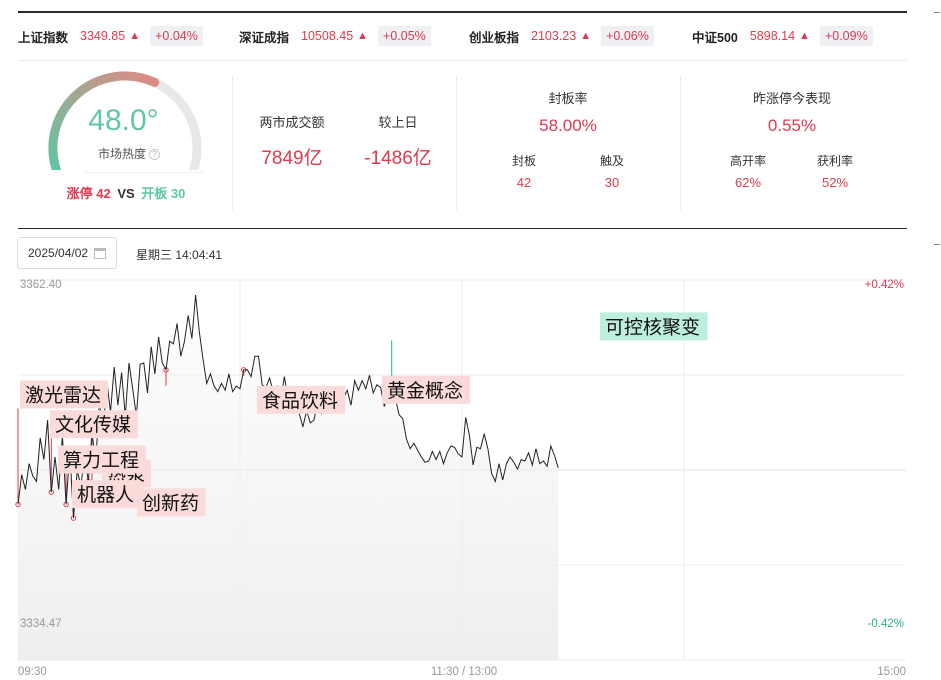 This screenshot has width=941, height=680. Describe the element at coordinates (568, 98) in the screenshot. I see `seal-rate-title: 封板率` at that location.